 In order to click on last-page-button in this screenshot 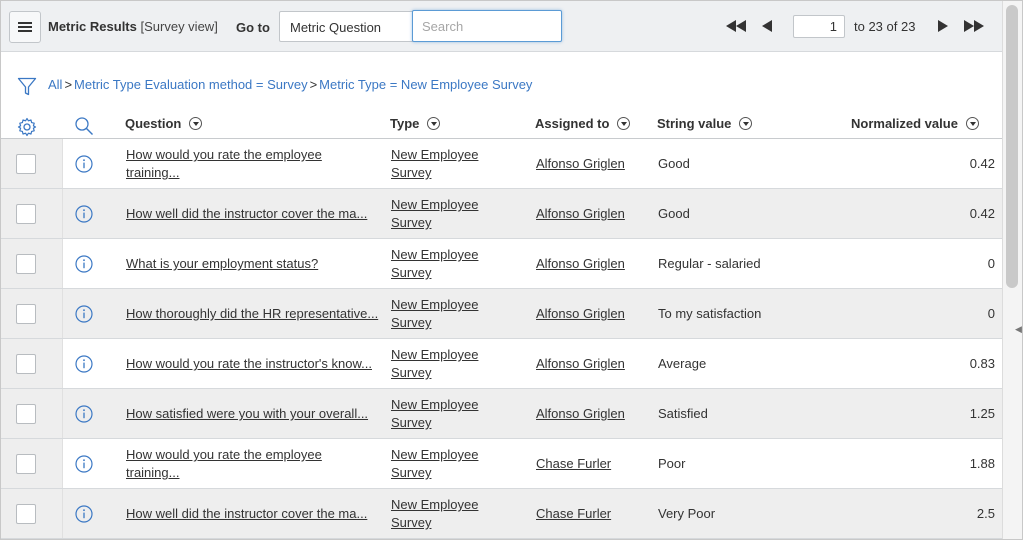, I will do `click(974, 26)`.